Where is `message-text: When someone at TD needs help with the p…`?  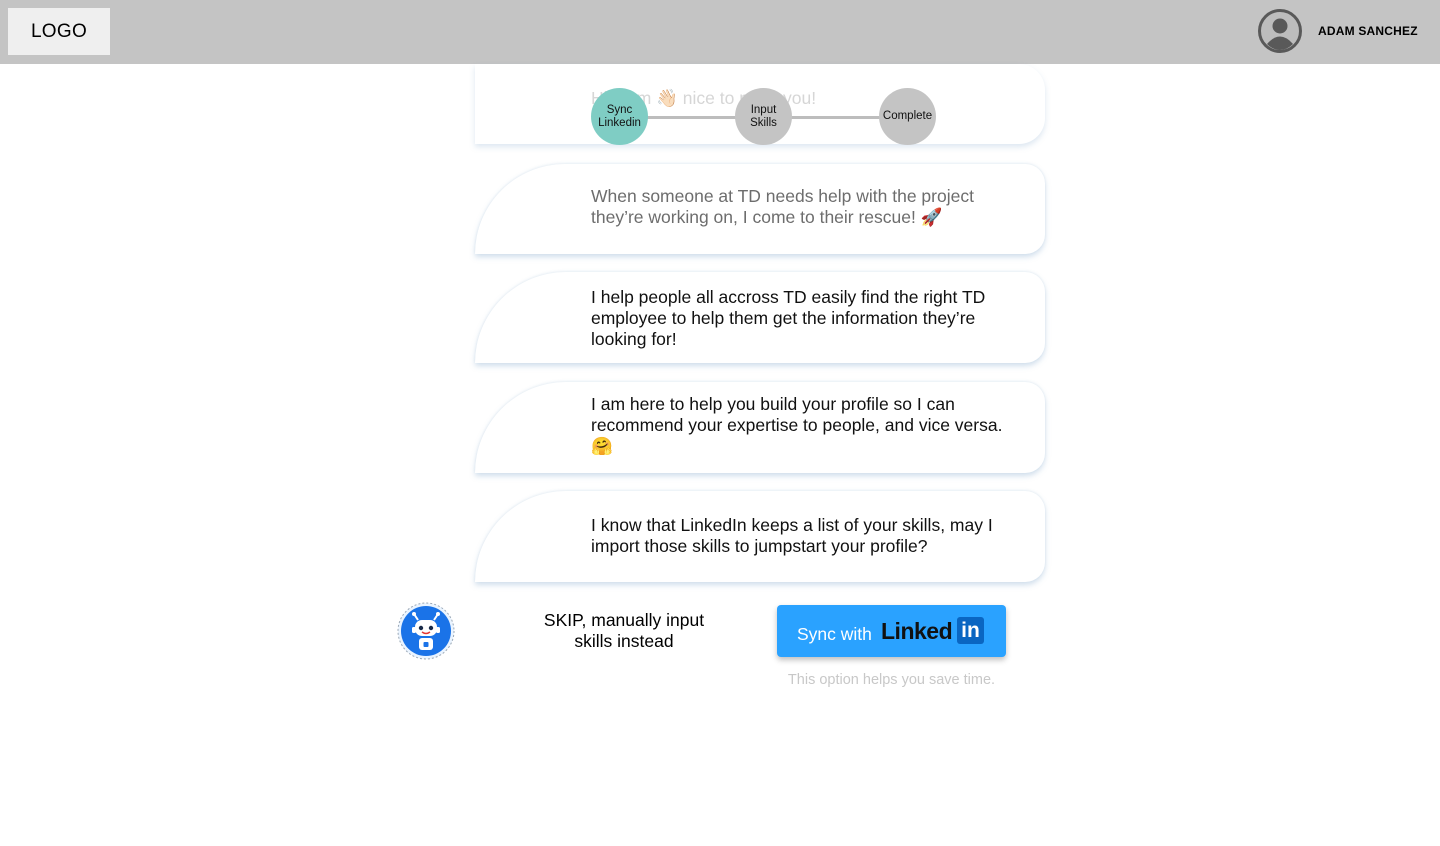
message-text: When someone at TD needs help with the p… is located at coordinates (782, 206).